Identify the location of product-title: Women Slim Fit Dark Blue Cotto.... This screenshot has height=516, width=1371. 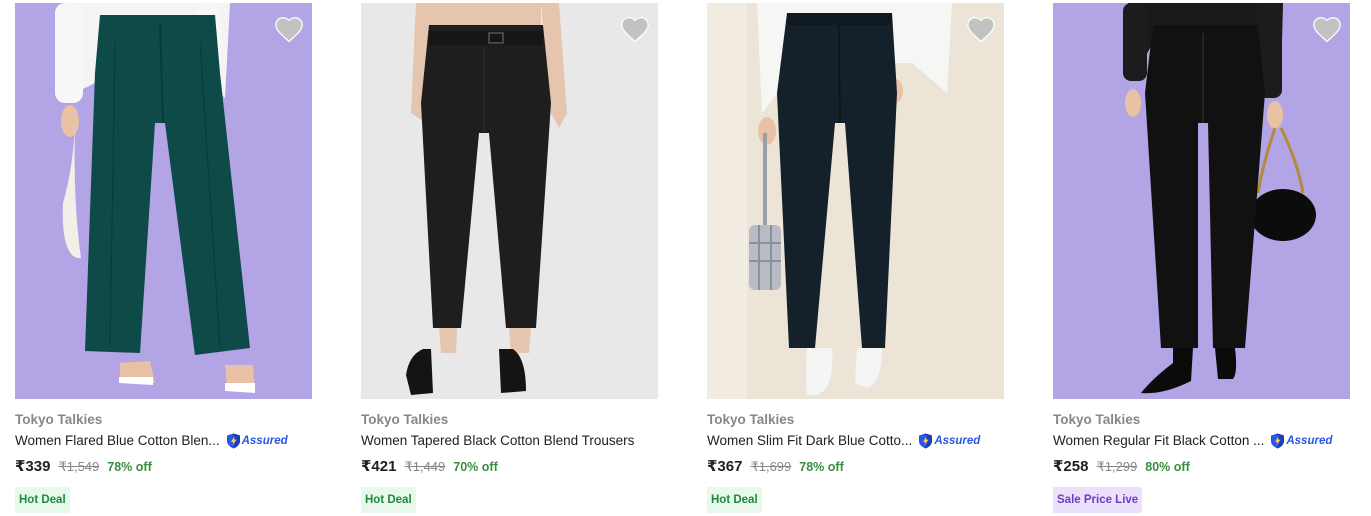
(809, 441).